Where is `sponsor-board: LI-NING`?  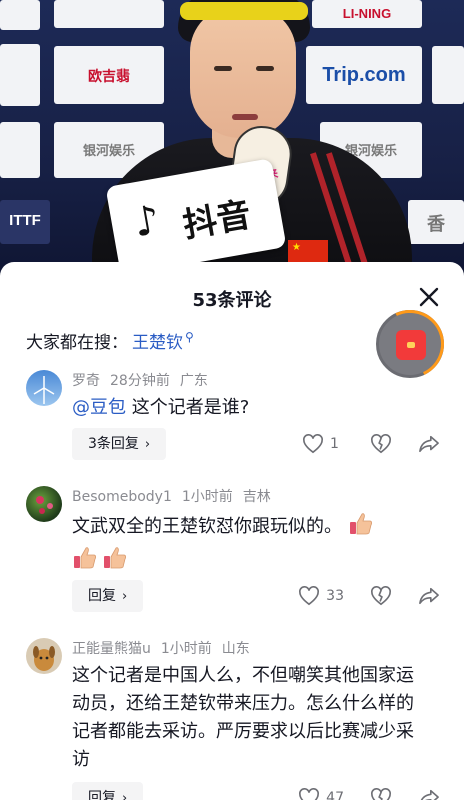 sponsor-board: LI-NING is located at coordinates (367, 14).